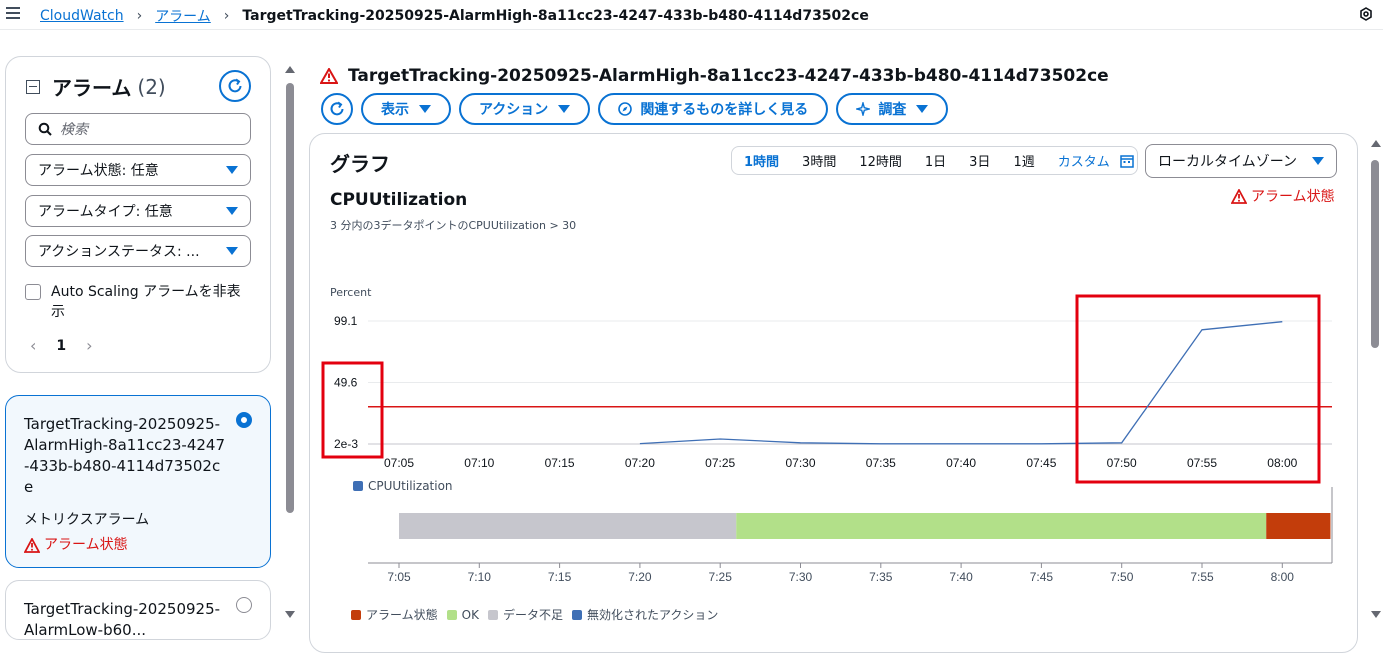  What do you see at coordinates (470, 614) in the screenshot?
I see `legend-label: OK` at bounding box center [470, 614].